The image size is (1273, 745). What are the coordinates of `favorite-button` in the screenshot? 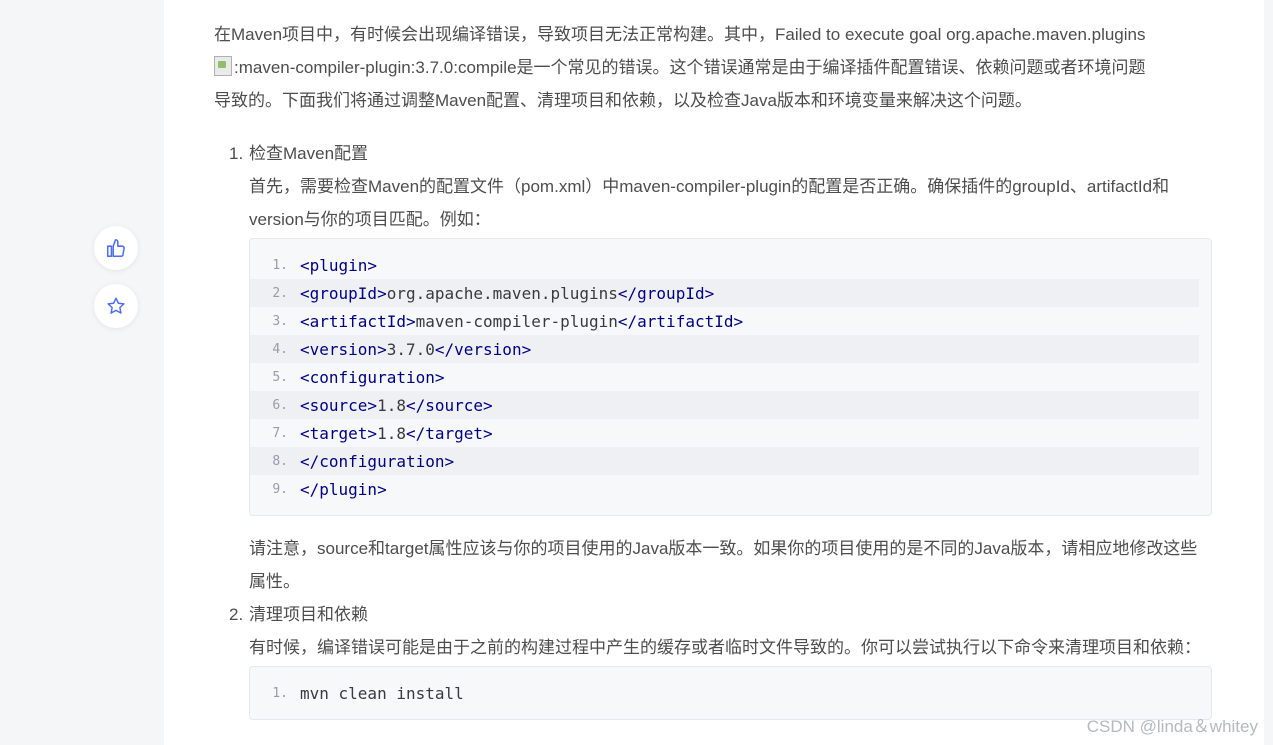 It's located at (116, 306).